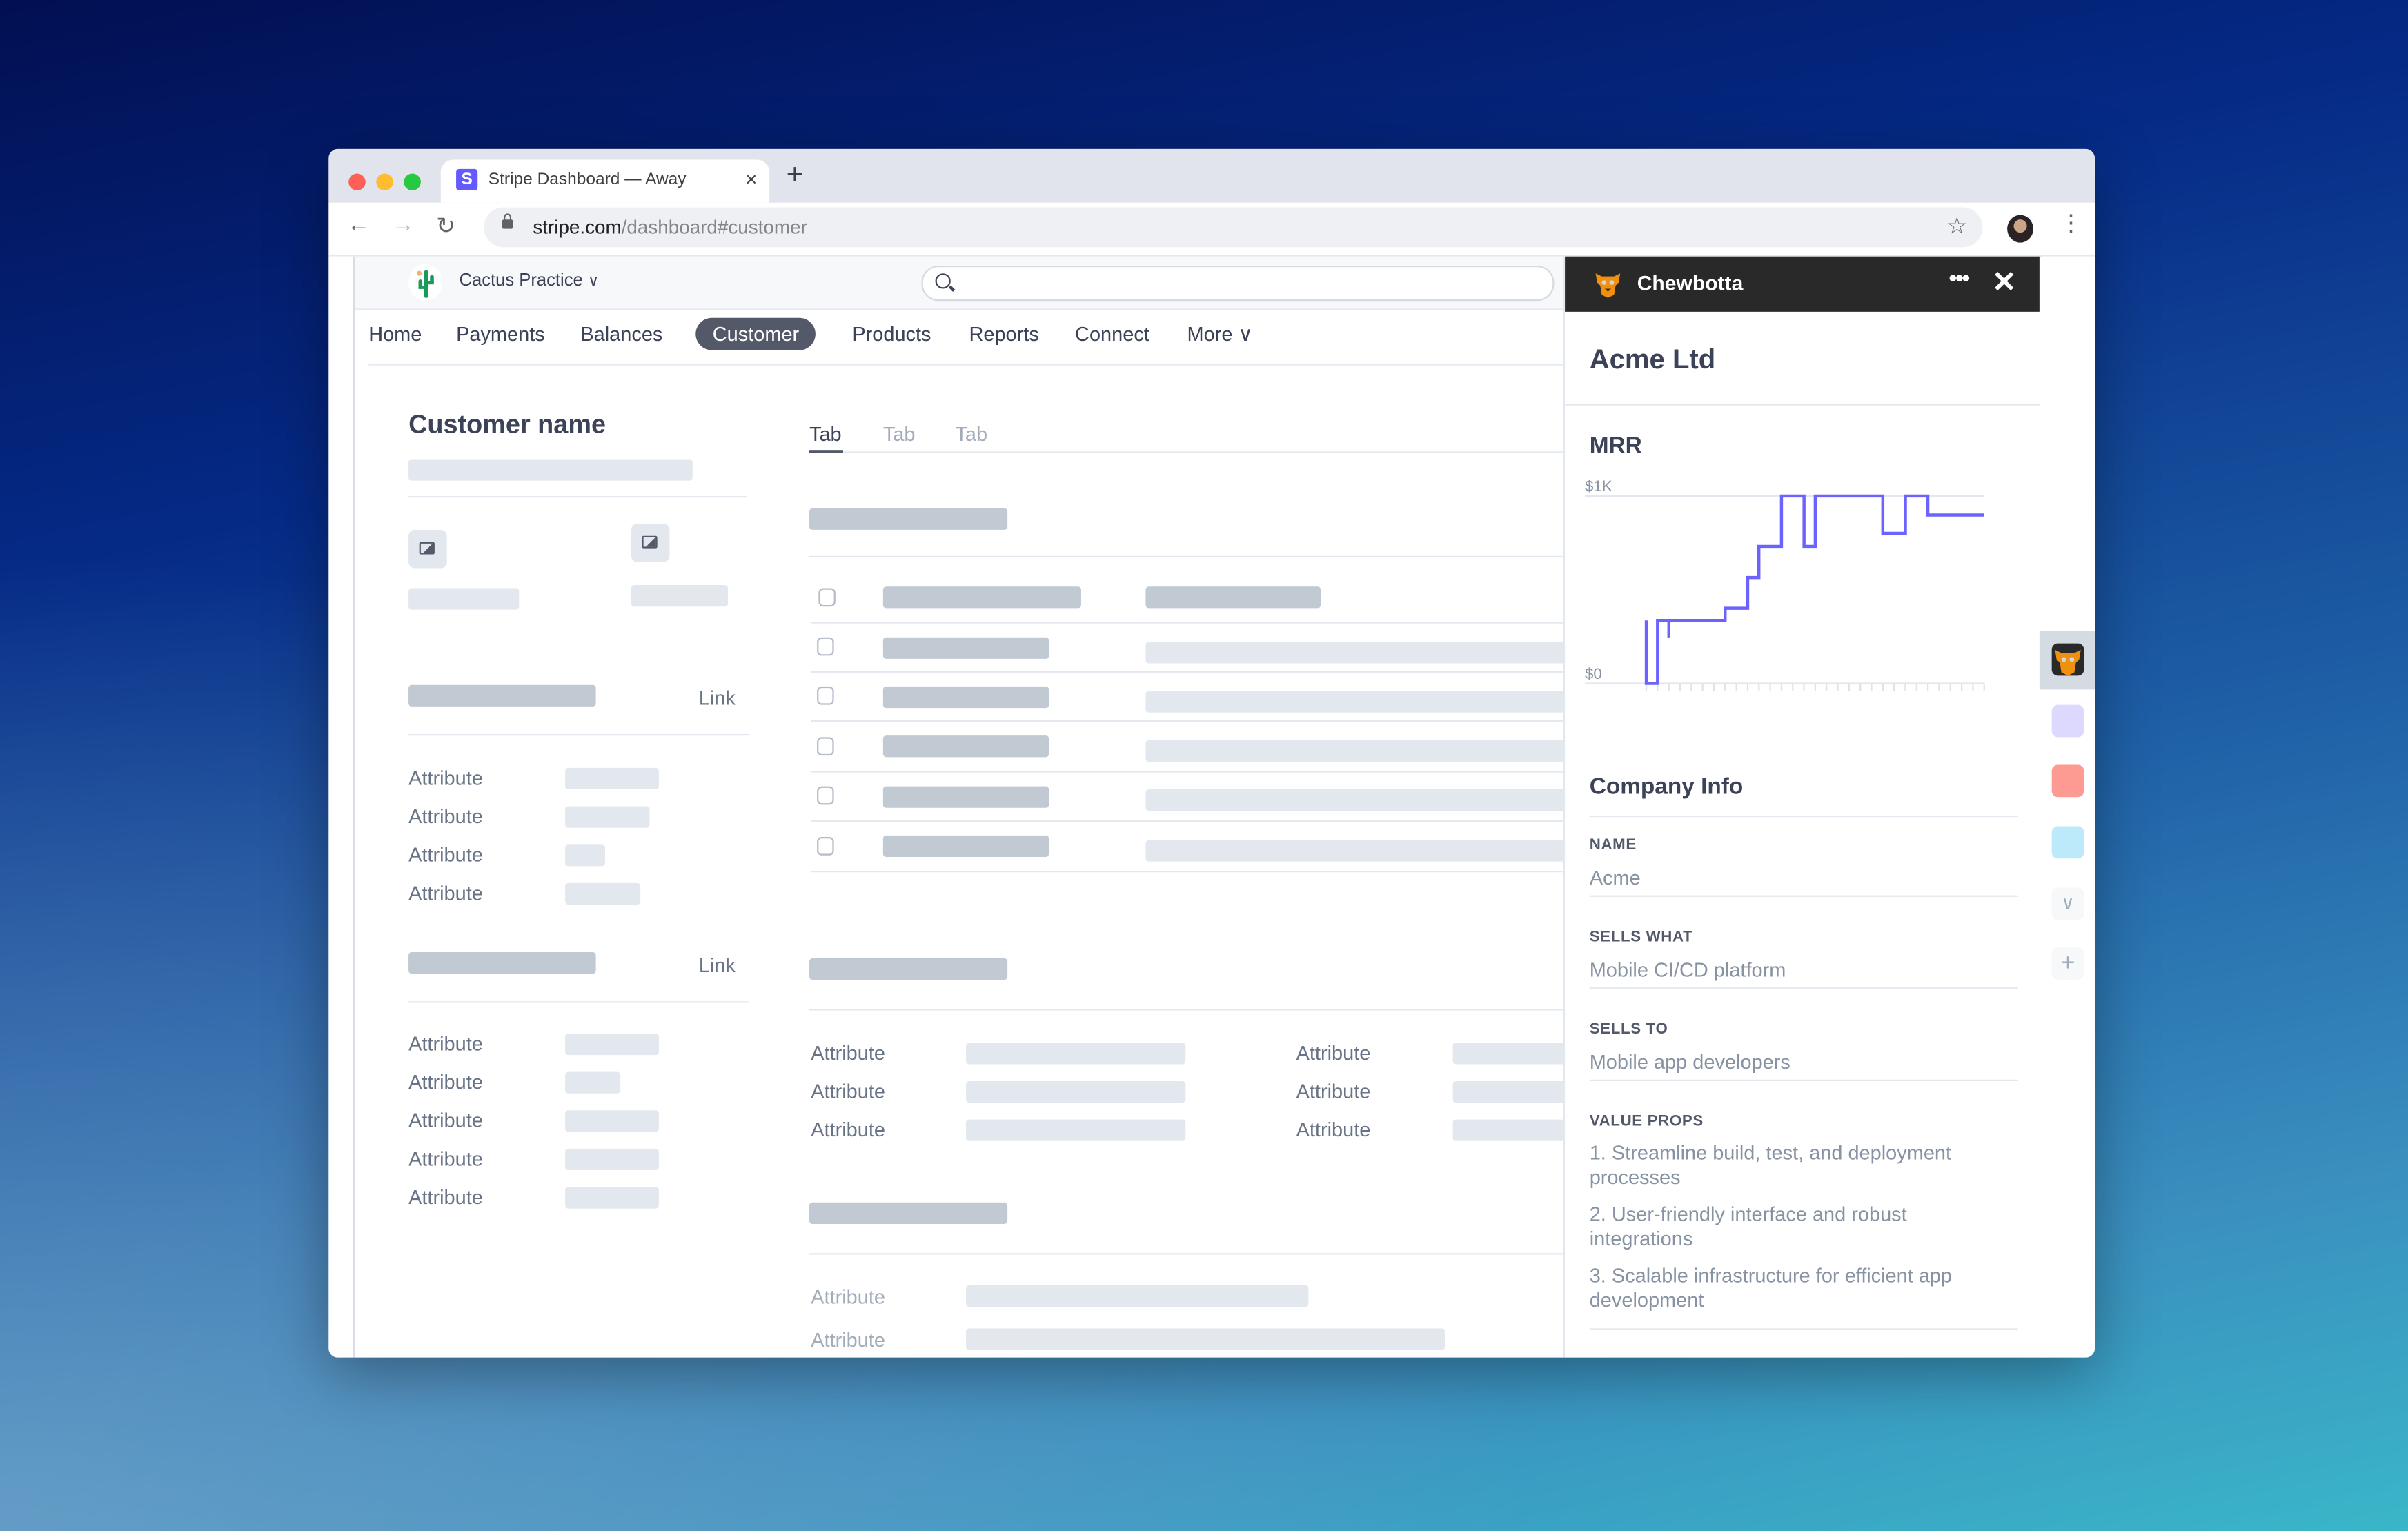 This screenshot has height=1531, width=2408. Describe the element at coordinates (2067, 659) in the screenshot. I see `rail-app-chewbotta` at that location.